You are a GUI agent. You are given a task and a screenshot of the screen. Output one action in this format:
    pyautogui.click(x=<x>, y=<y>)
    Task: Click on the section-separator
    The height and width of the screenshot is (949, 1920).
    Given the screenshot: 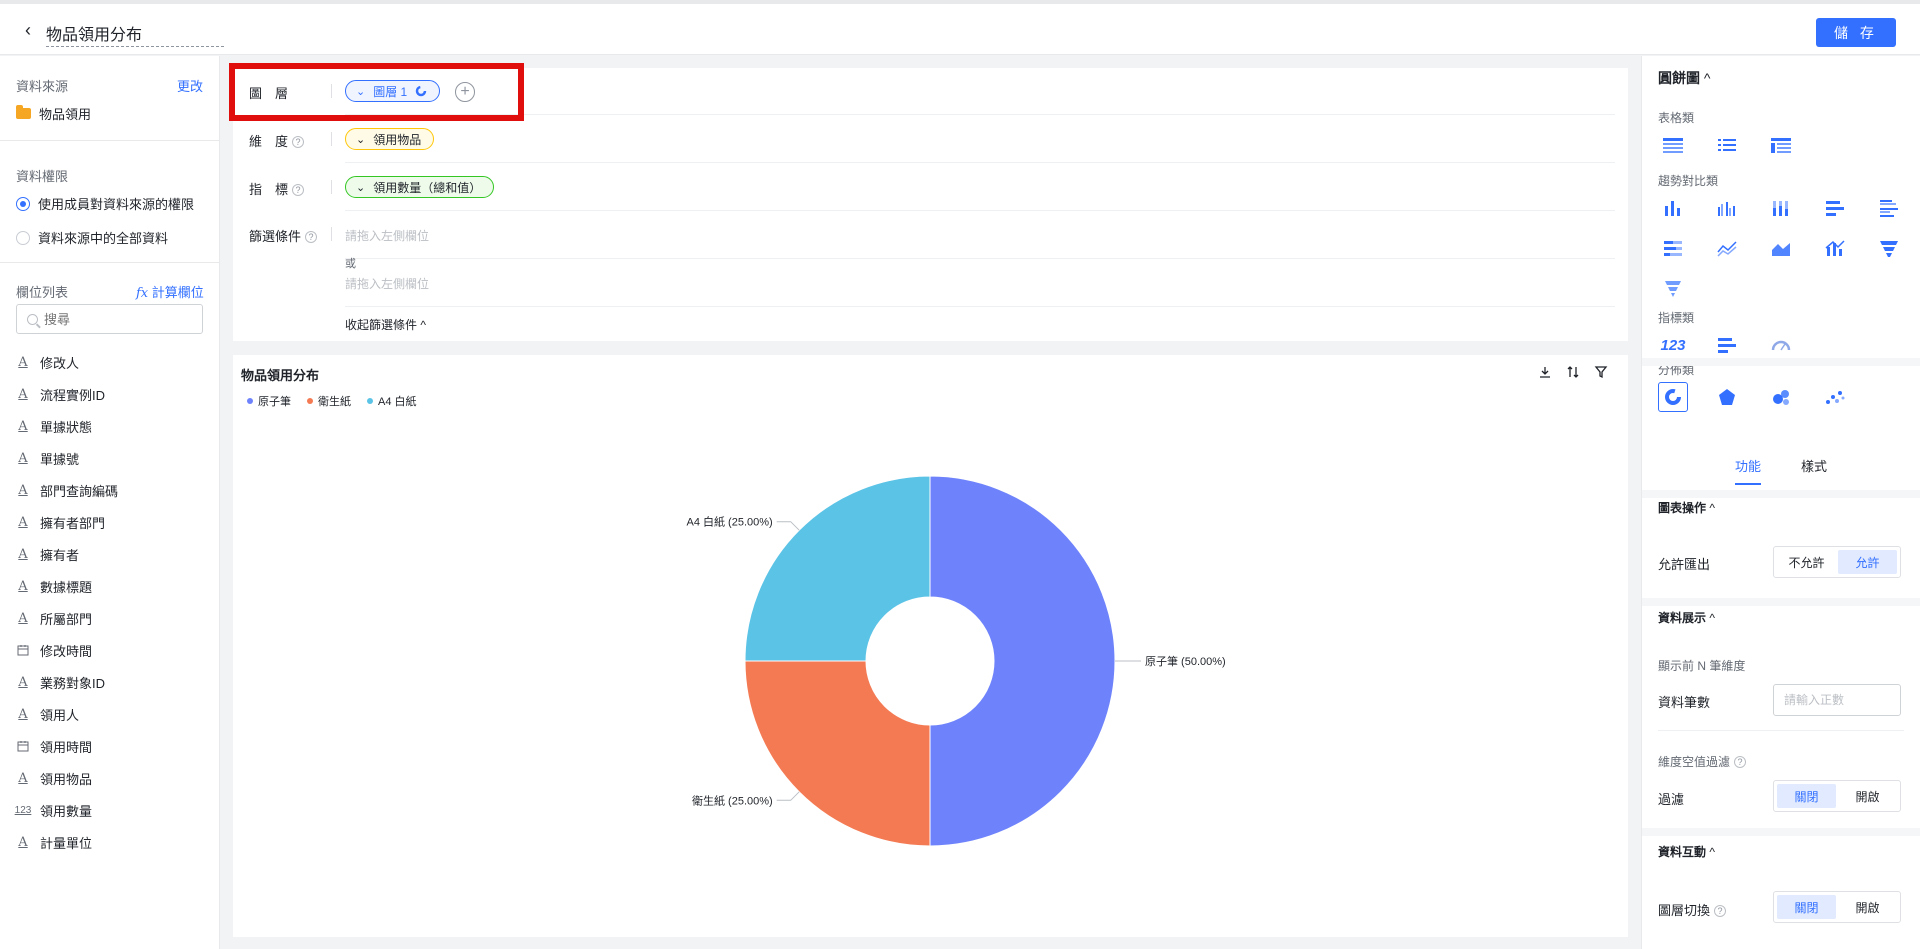 What is the action you would take?
    pyautogui.click(x=1781, y=832)
    